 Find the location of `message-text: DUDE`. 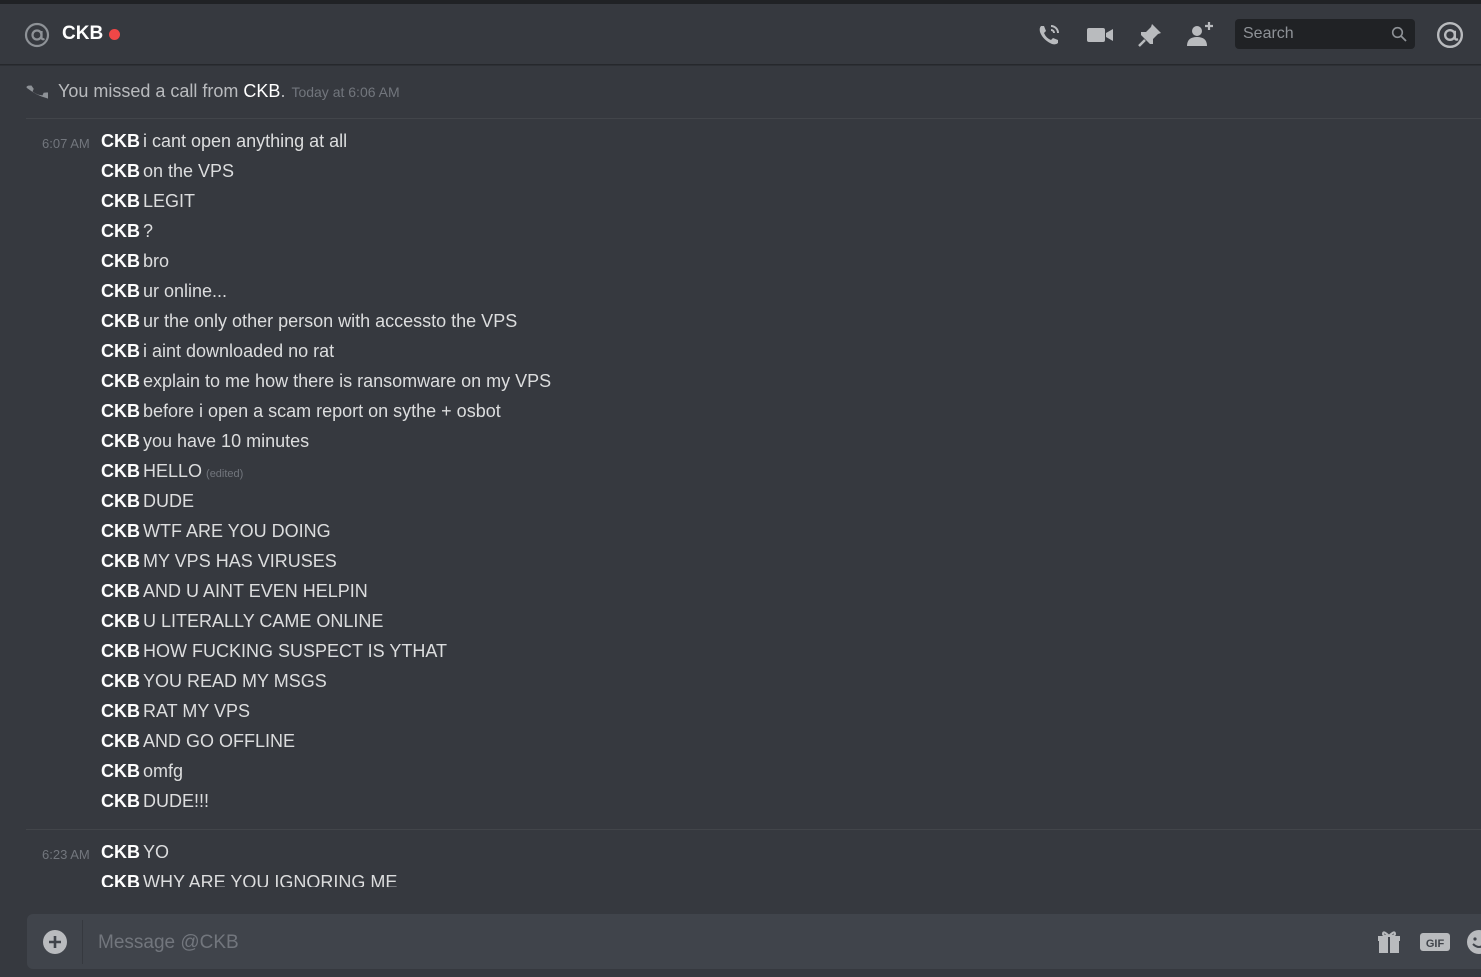

message-text: DUDE is located at coordinates (168, 501).